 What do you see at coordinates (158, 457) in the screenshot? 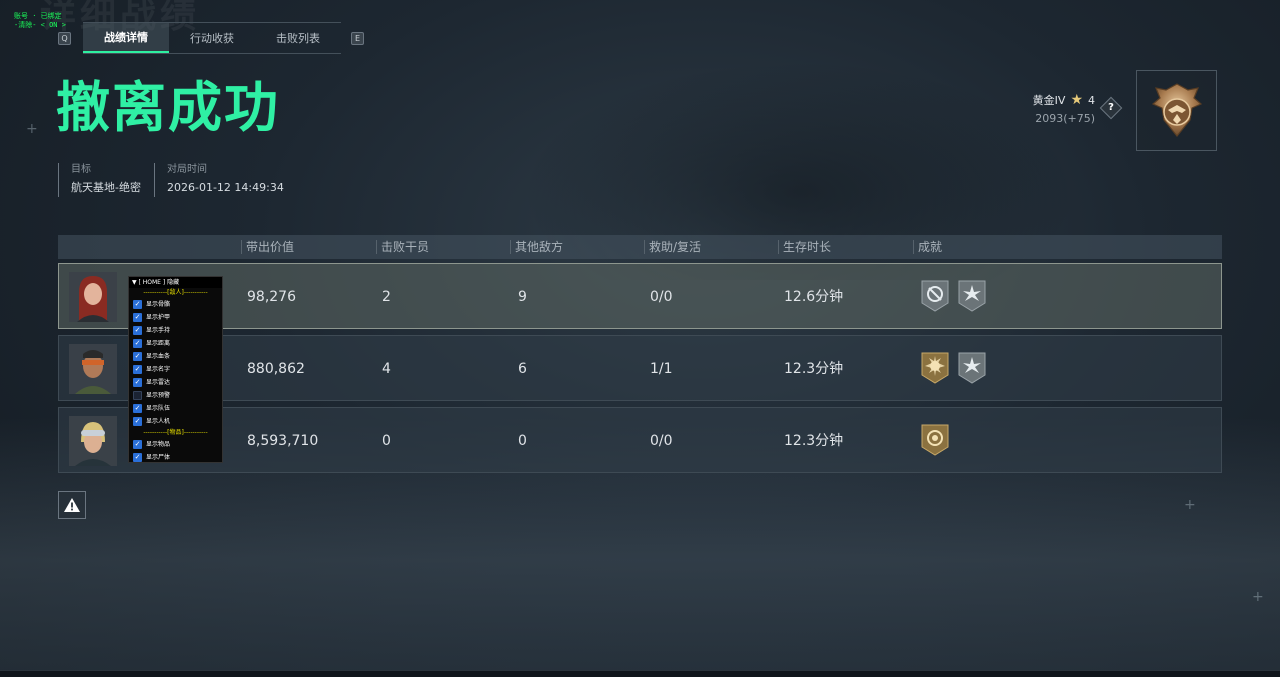
I see `overlay-option-label: 显示尸体` at bounding box center [158, 457].